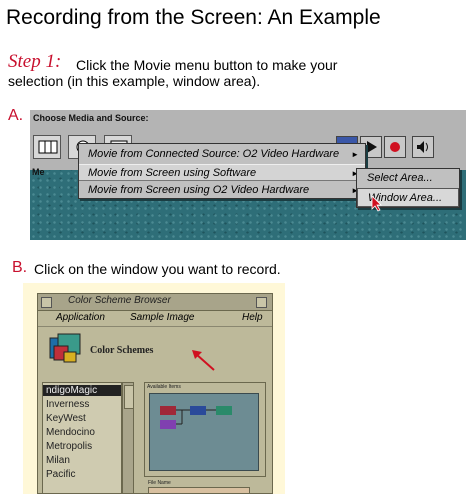  What do you see at coordinates (35, 61) in the screenshot?
I see `step-label: Step 1:` at bounding box center [35, 61].